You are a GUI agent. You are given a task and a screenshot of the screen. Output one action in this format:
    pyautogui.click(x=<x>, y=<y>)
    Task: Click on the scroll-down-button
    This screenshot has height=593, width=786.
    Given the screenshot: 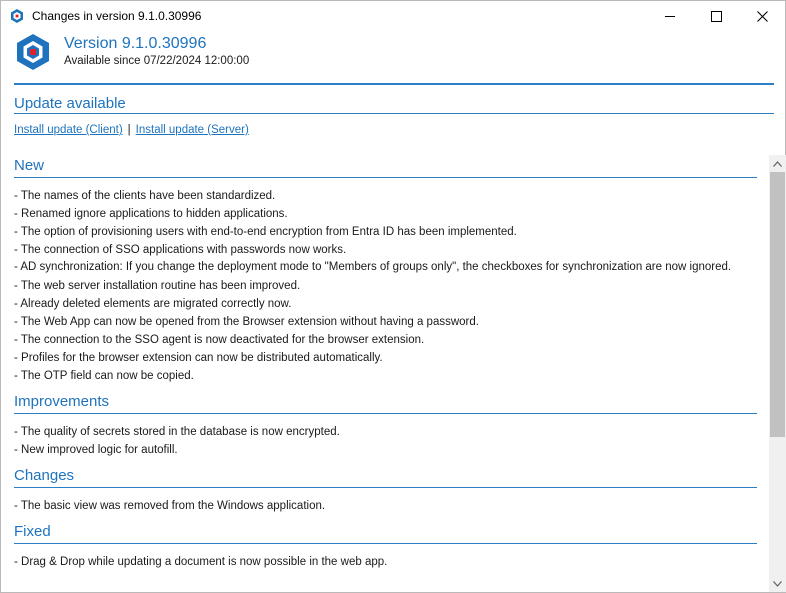 What is the action you would take?
    pyautogui.click(x=777, y=583)
    